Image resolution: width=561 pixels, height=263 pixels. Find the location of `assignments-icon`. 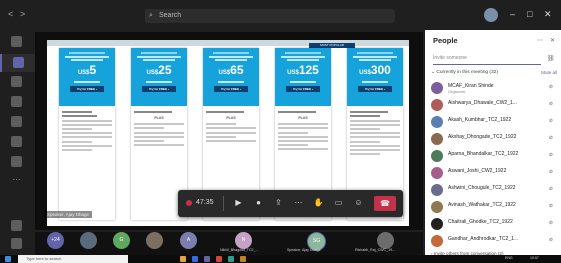

assignments-icon is located at coordinates (16, 101).